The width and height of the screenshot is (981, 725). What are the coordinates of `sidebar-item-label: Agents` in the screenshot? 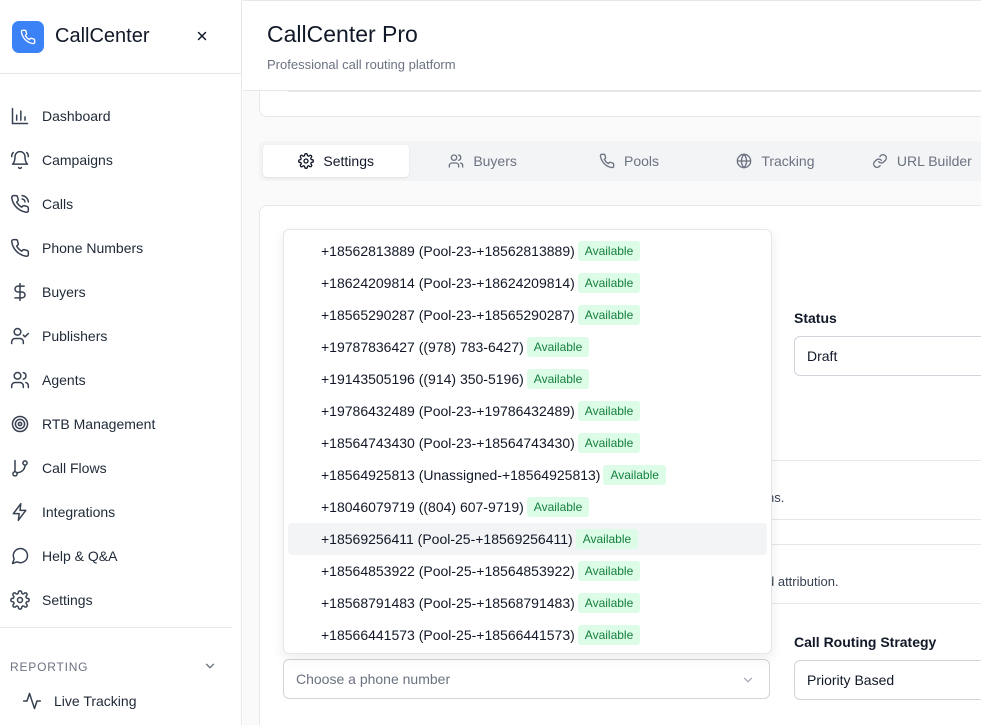 It's located at (64, 380).